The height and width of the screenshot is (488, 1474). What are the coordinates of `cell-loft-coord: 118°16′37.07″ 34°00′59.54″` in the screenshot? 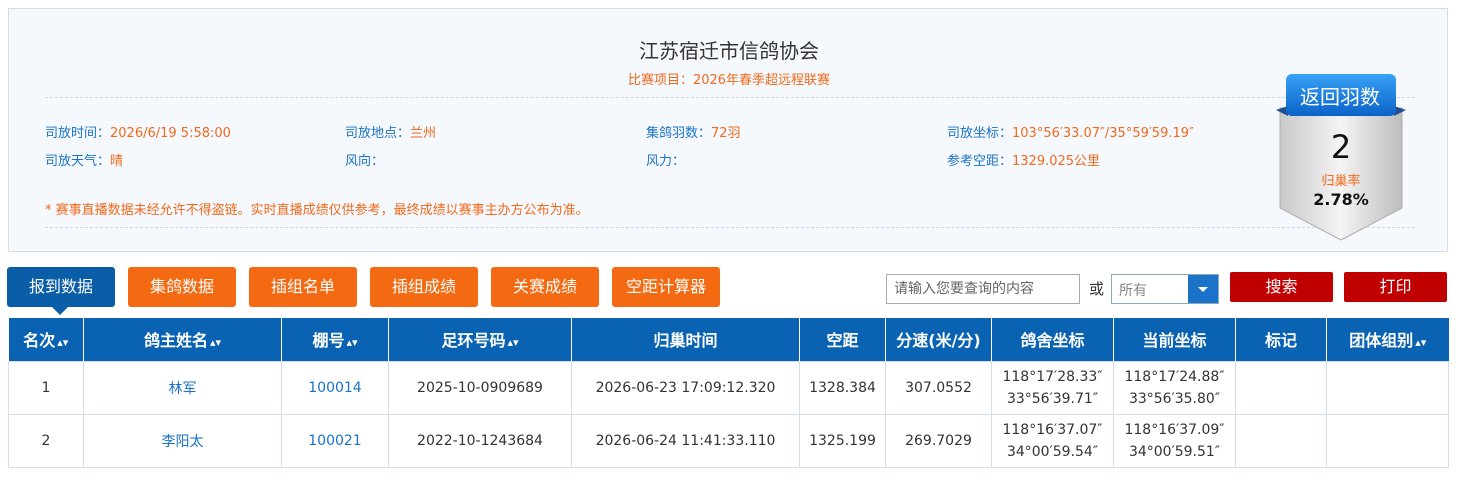 It's located at (1052, 440).